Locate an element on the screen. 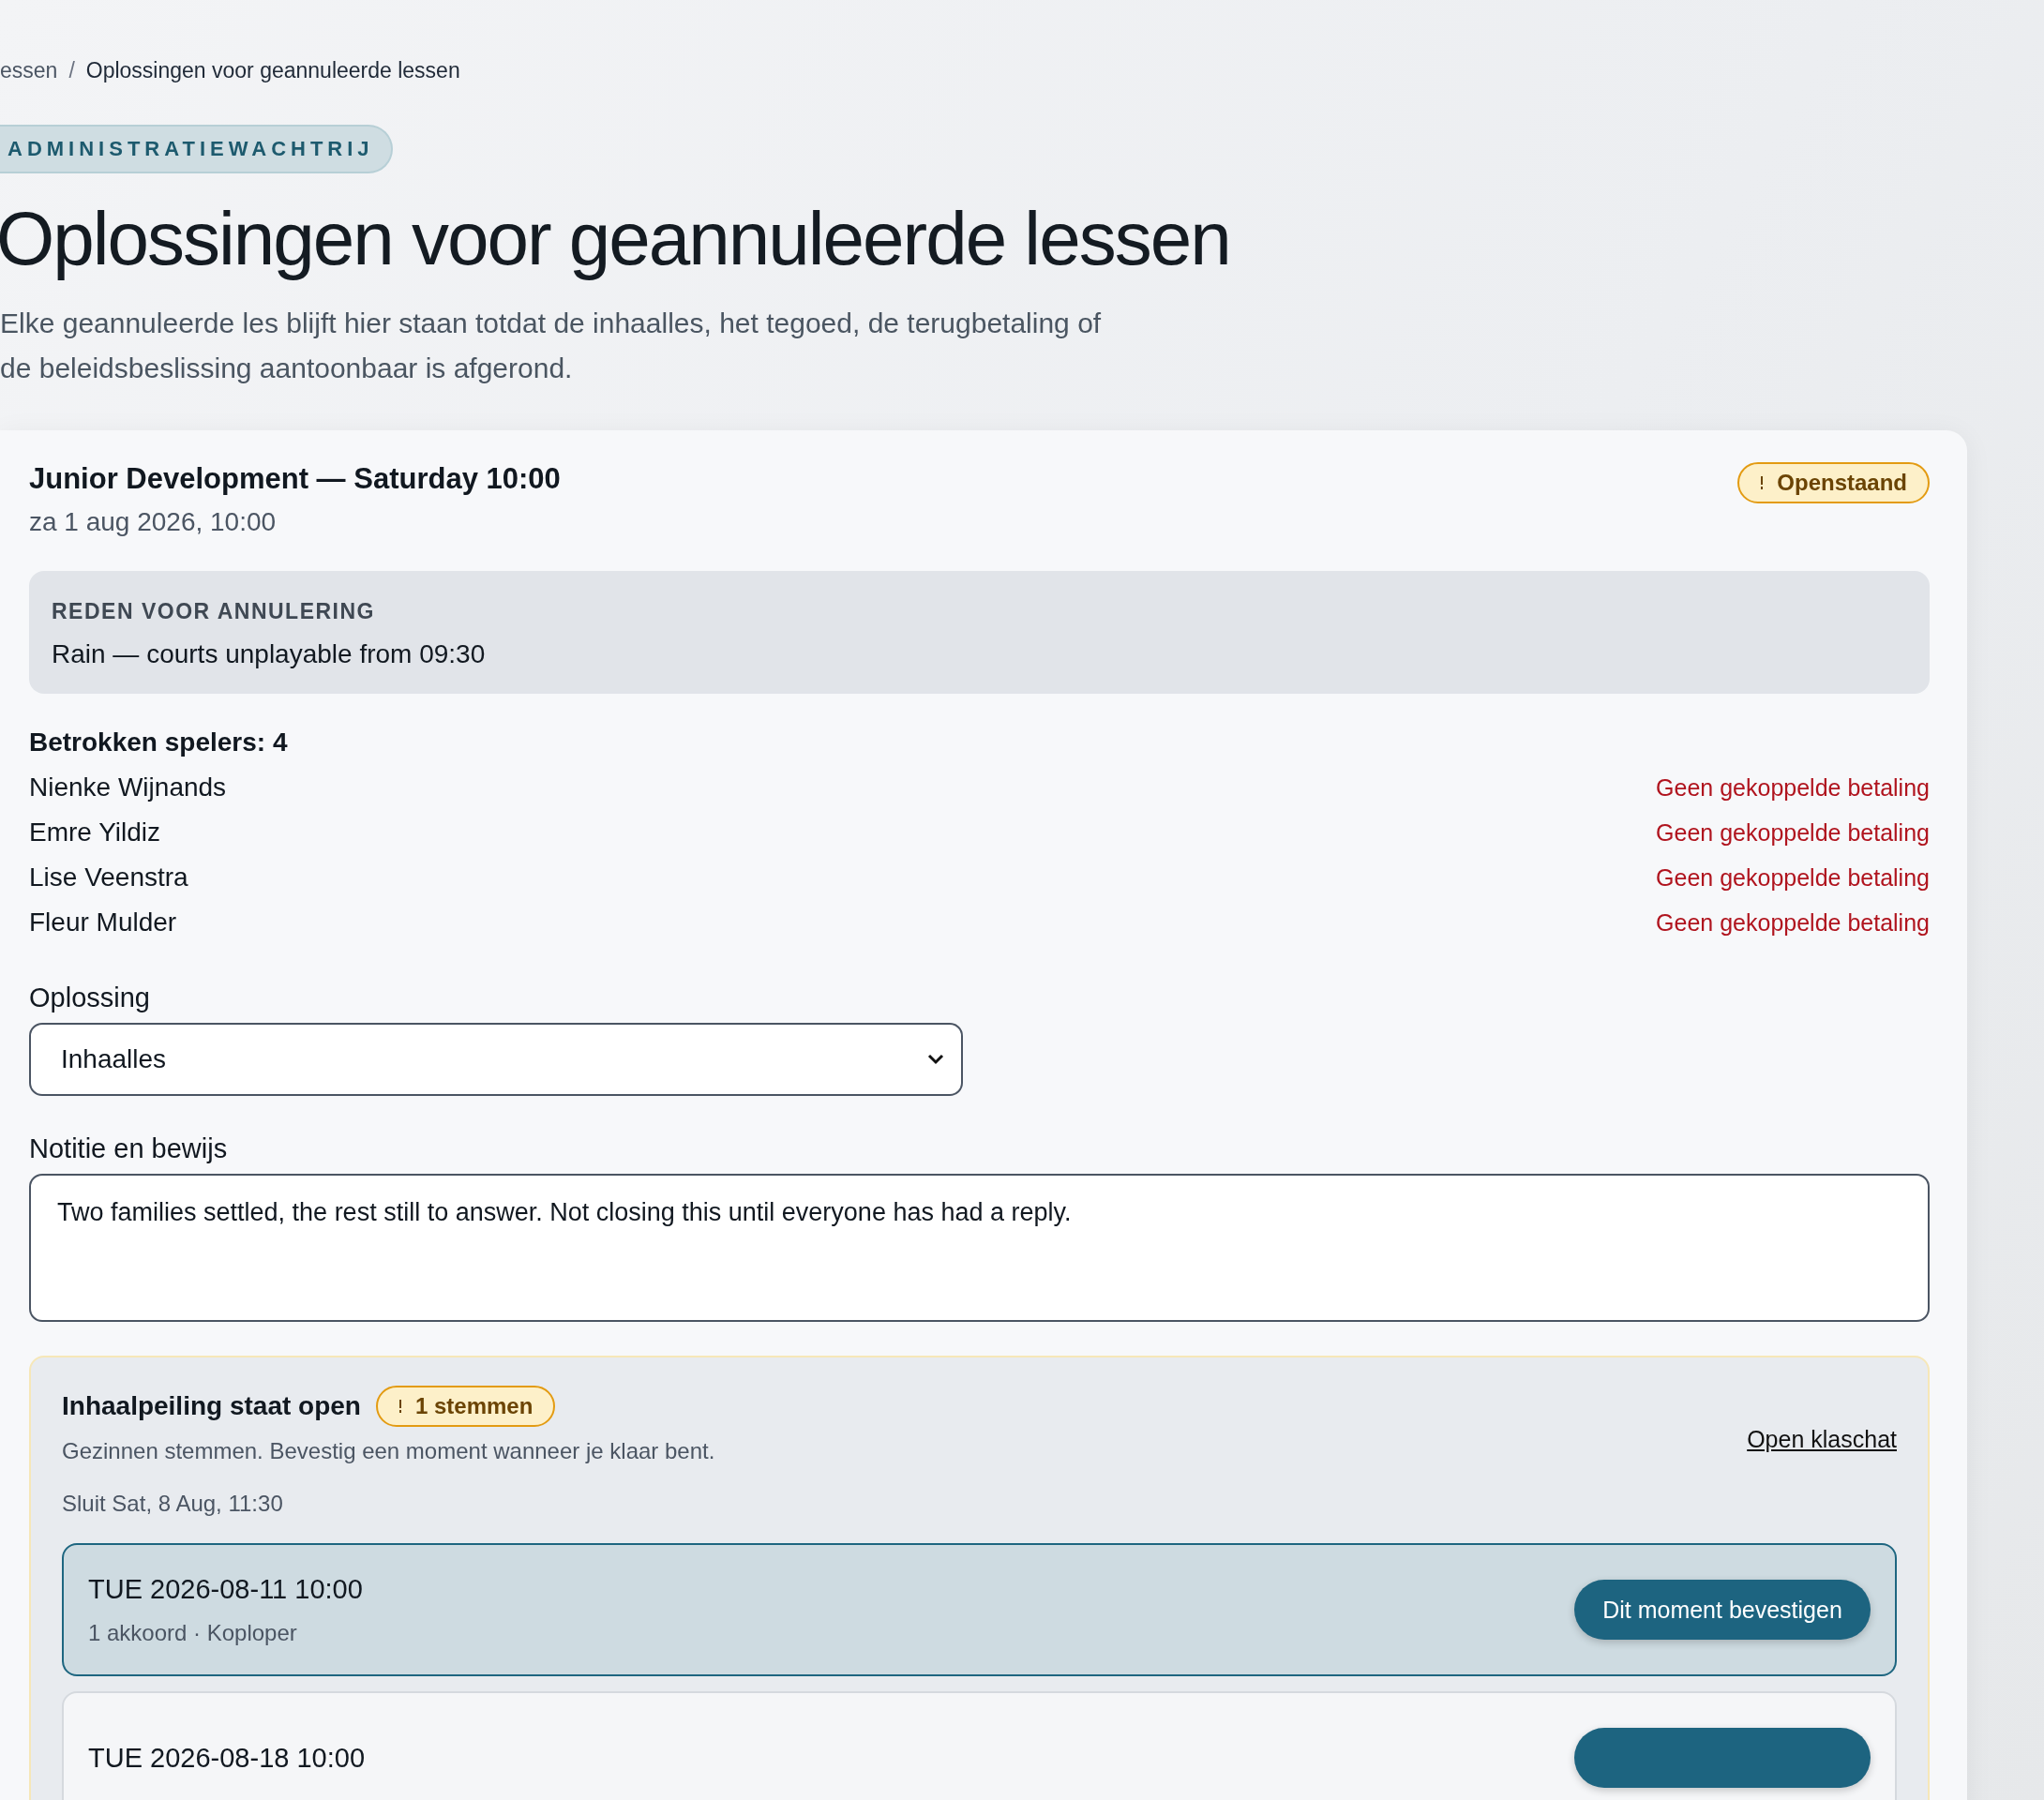 The width and height of the screenshot is (2044, 1800). confirm-button is located at coordinates (1723, 1758).